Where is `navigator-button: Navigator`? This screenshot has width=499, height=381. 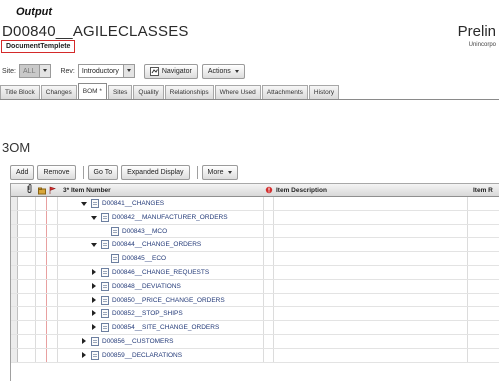
navigator-button: Navigator is located at coordinates (170, 71).